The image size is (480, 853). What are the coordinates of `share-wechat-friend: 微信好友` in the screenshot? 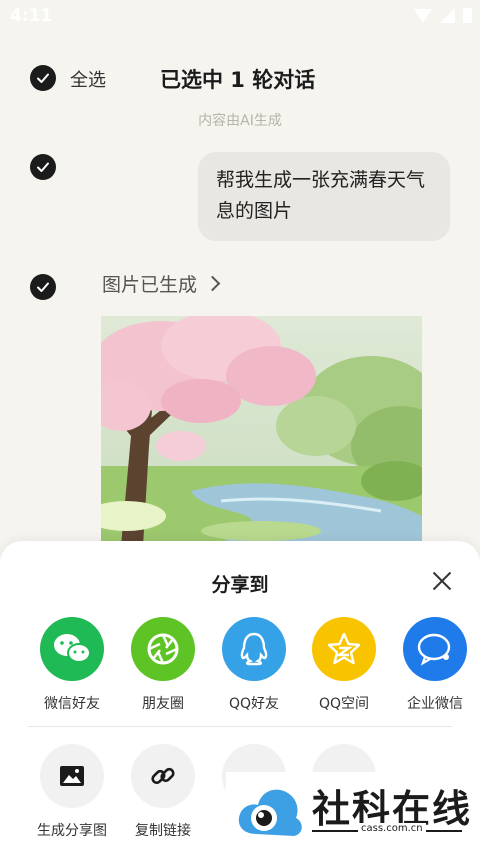 It's located at (72, 665).